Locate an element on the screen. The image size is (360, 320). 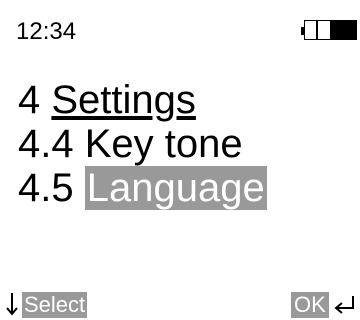
softkey-bar: Select OK is located at coordinates (180, 304).